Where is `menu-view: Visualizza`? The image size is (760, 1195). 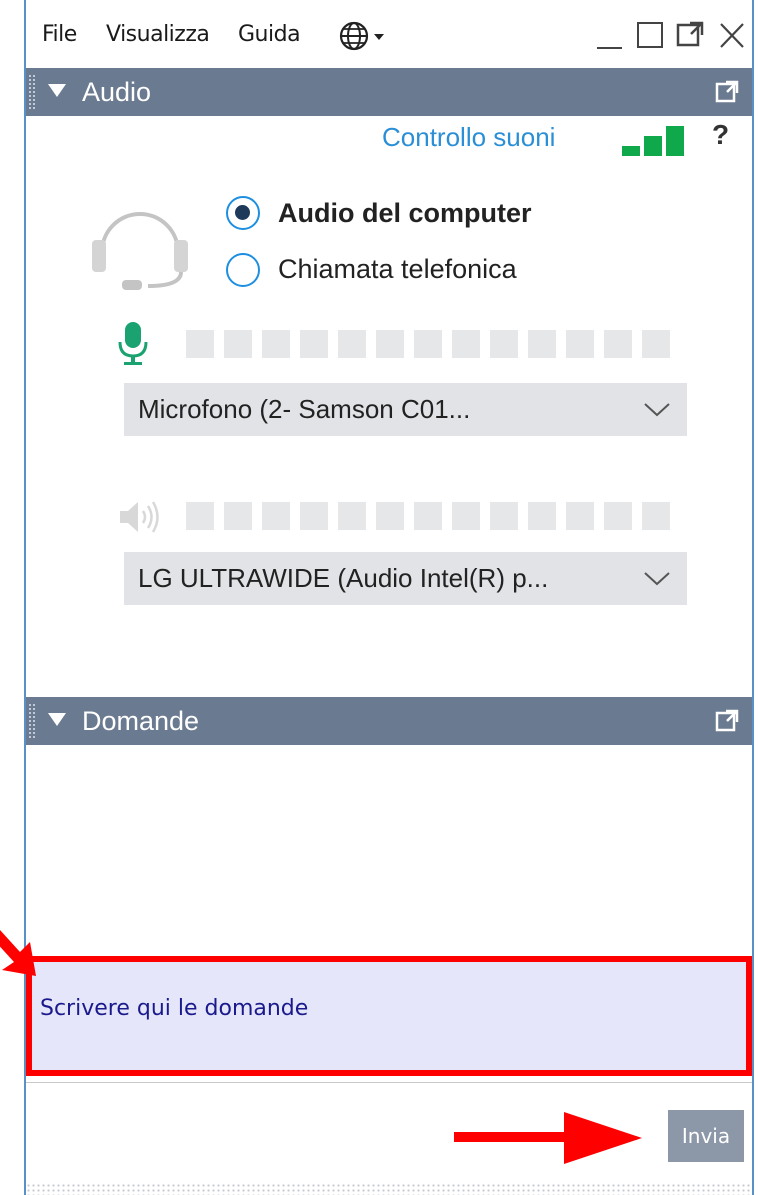
menu-view: Visualizza is located at coordinates (158, 34).